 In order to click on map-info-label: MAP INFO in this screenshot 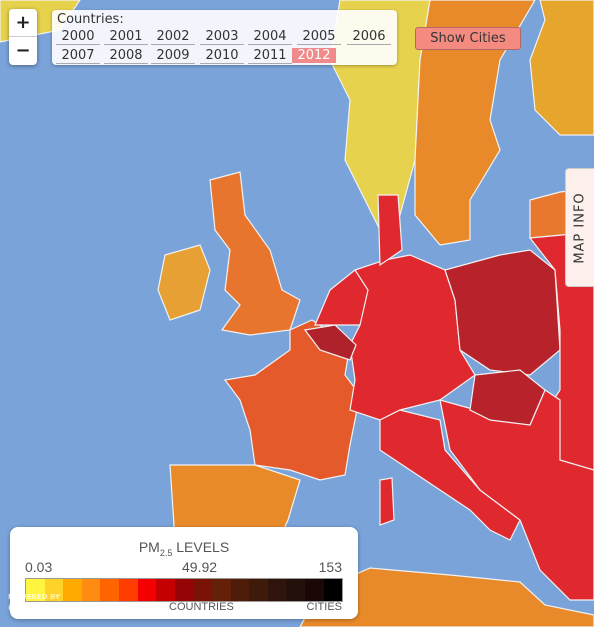, I will do `click(580, 227)`.